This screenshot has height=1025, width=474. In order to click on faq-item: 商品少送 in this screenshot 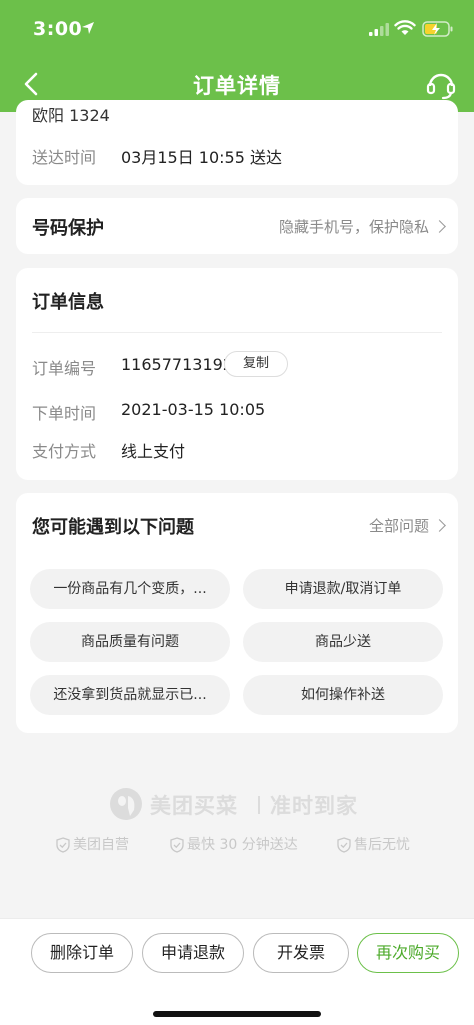, I will do `click(343, 642)`.